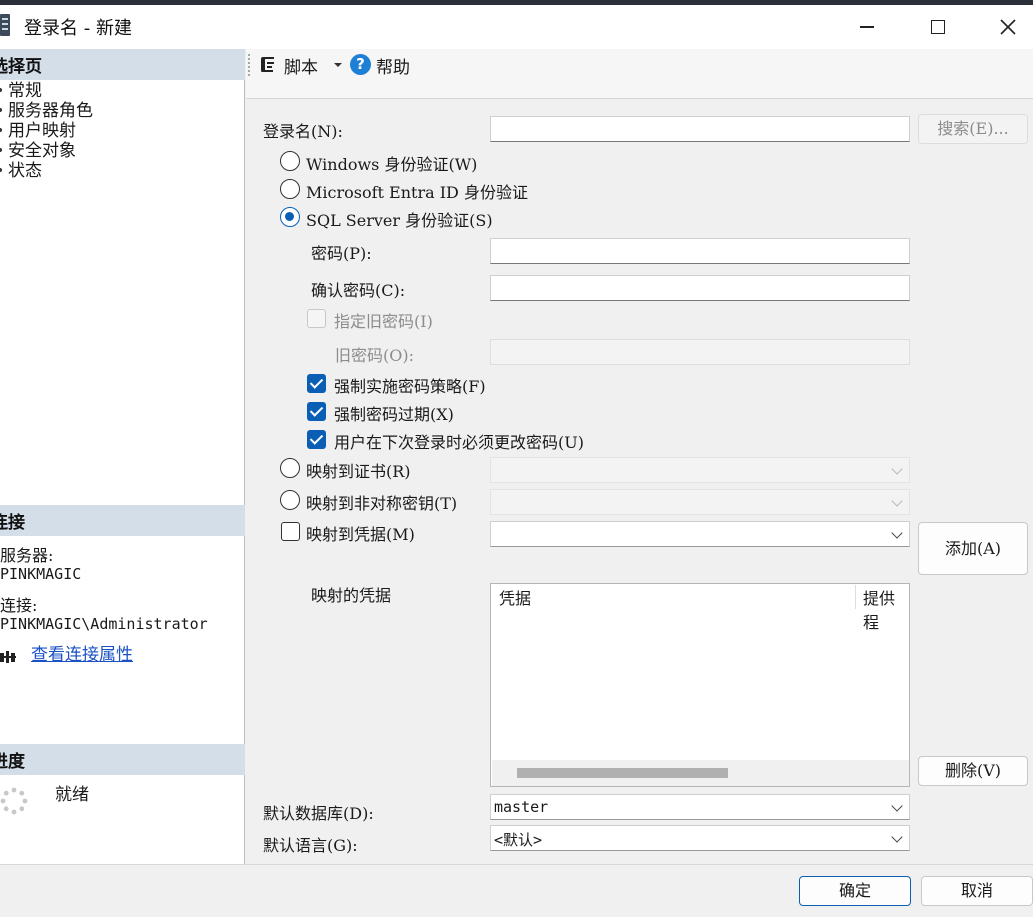 The width and height of the screenshot is (1033, 917). What do you see at coordinates (316, 439) in the screenshot?
I see `must-change-checkbox` at bounding box center [316, 439].